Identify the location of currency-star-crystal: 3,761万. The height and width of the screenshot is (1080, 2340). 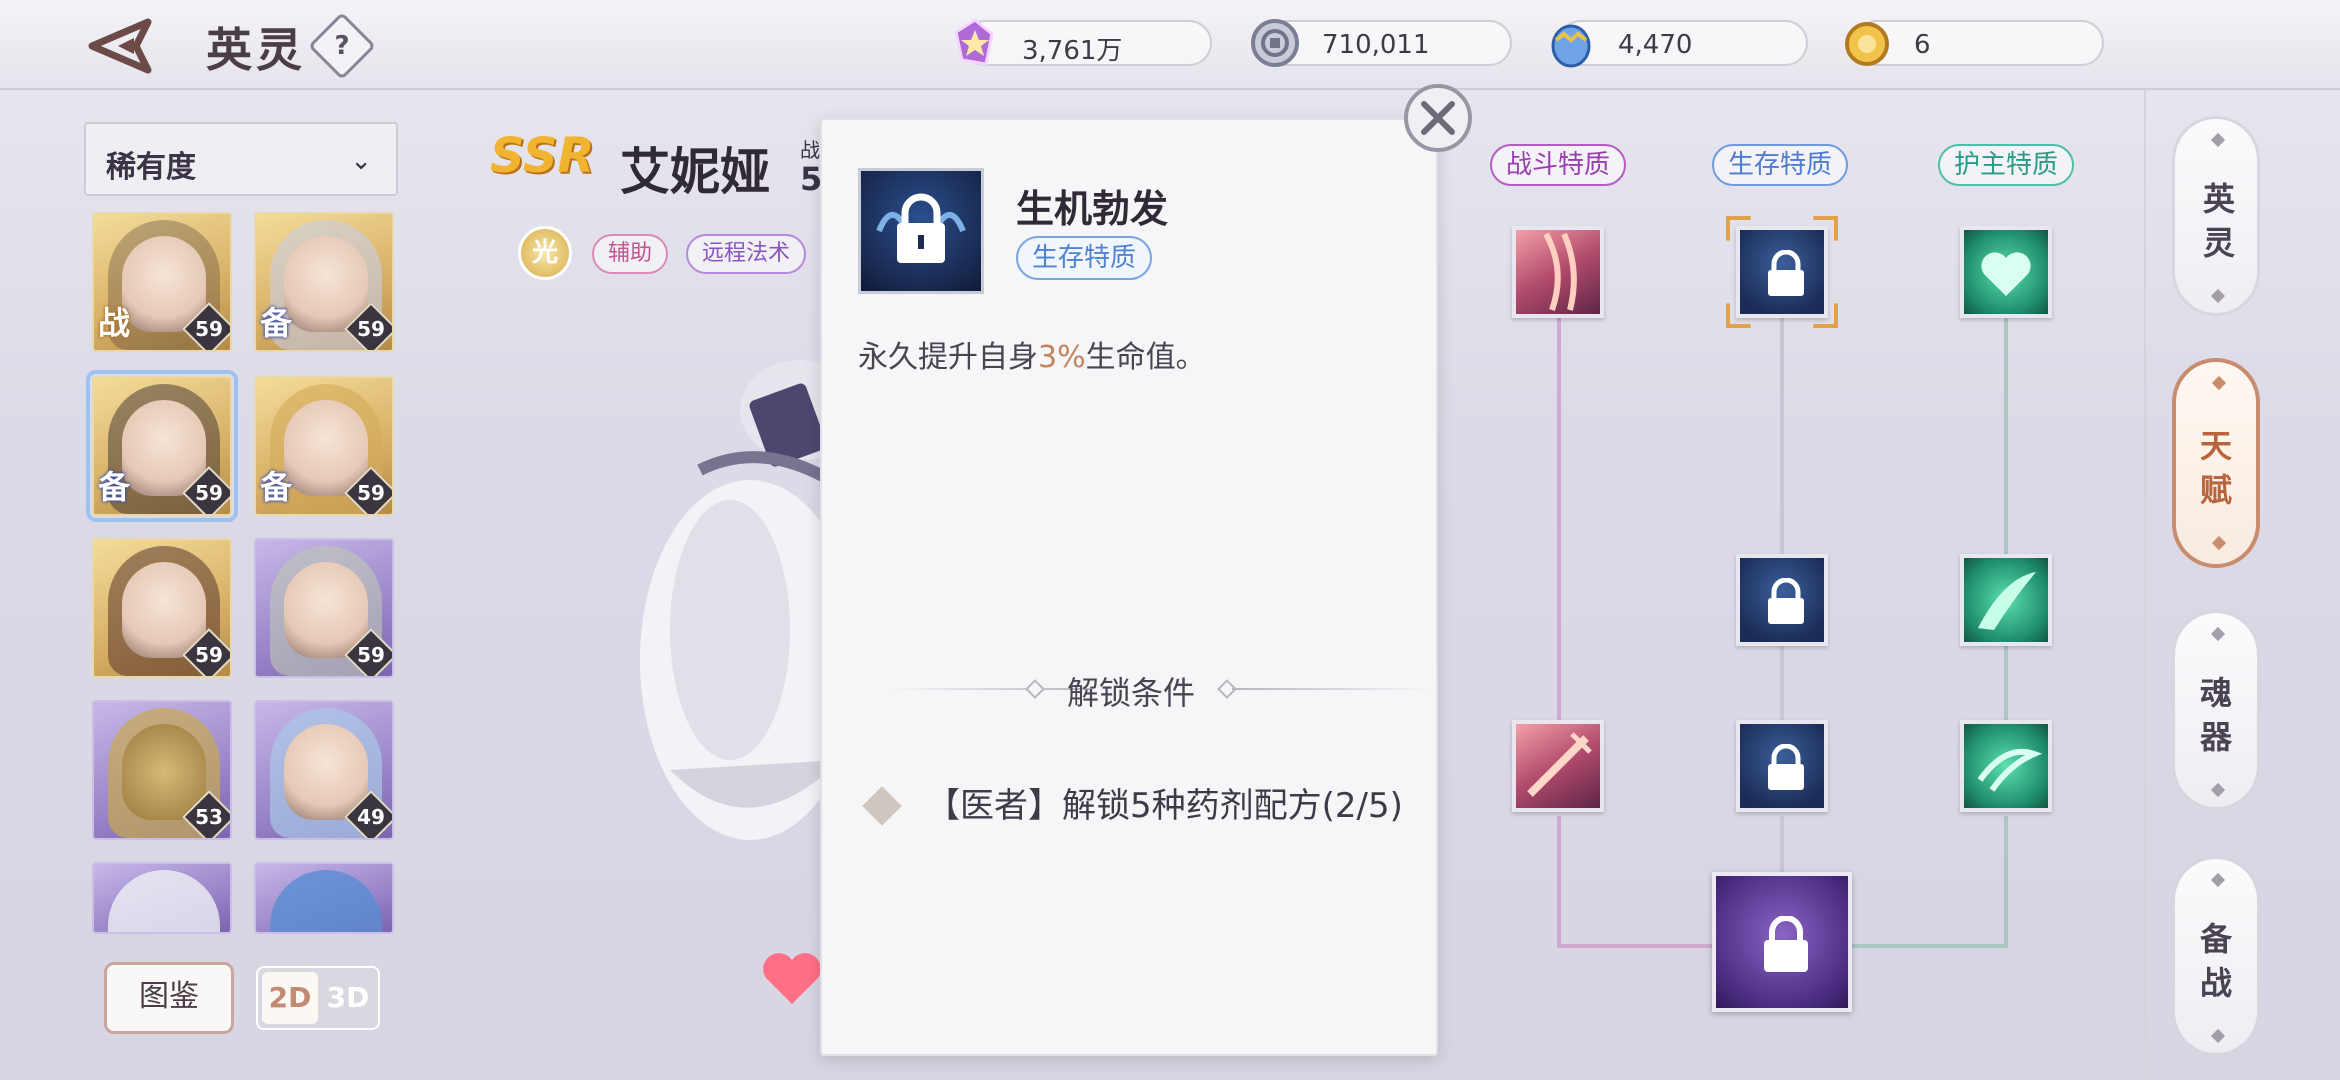
(1083, 42).